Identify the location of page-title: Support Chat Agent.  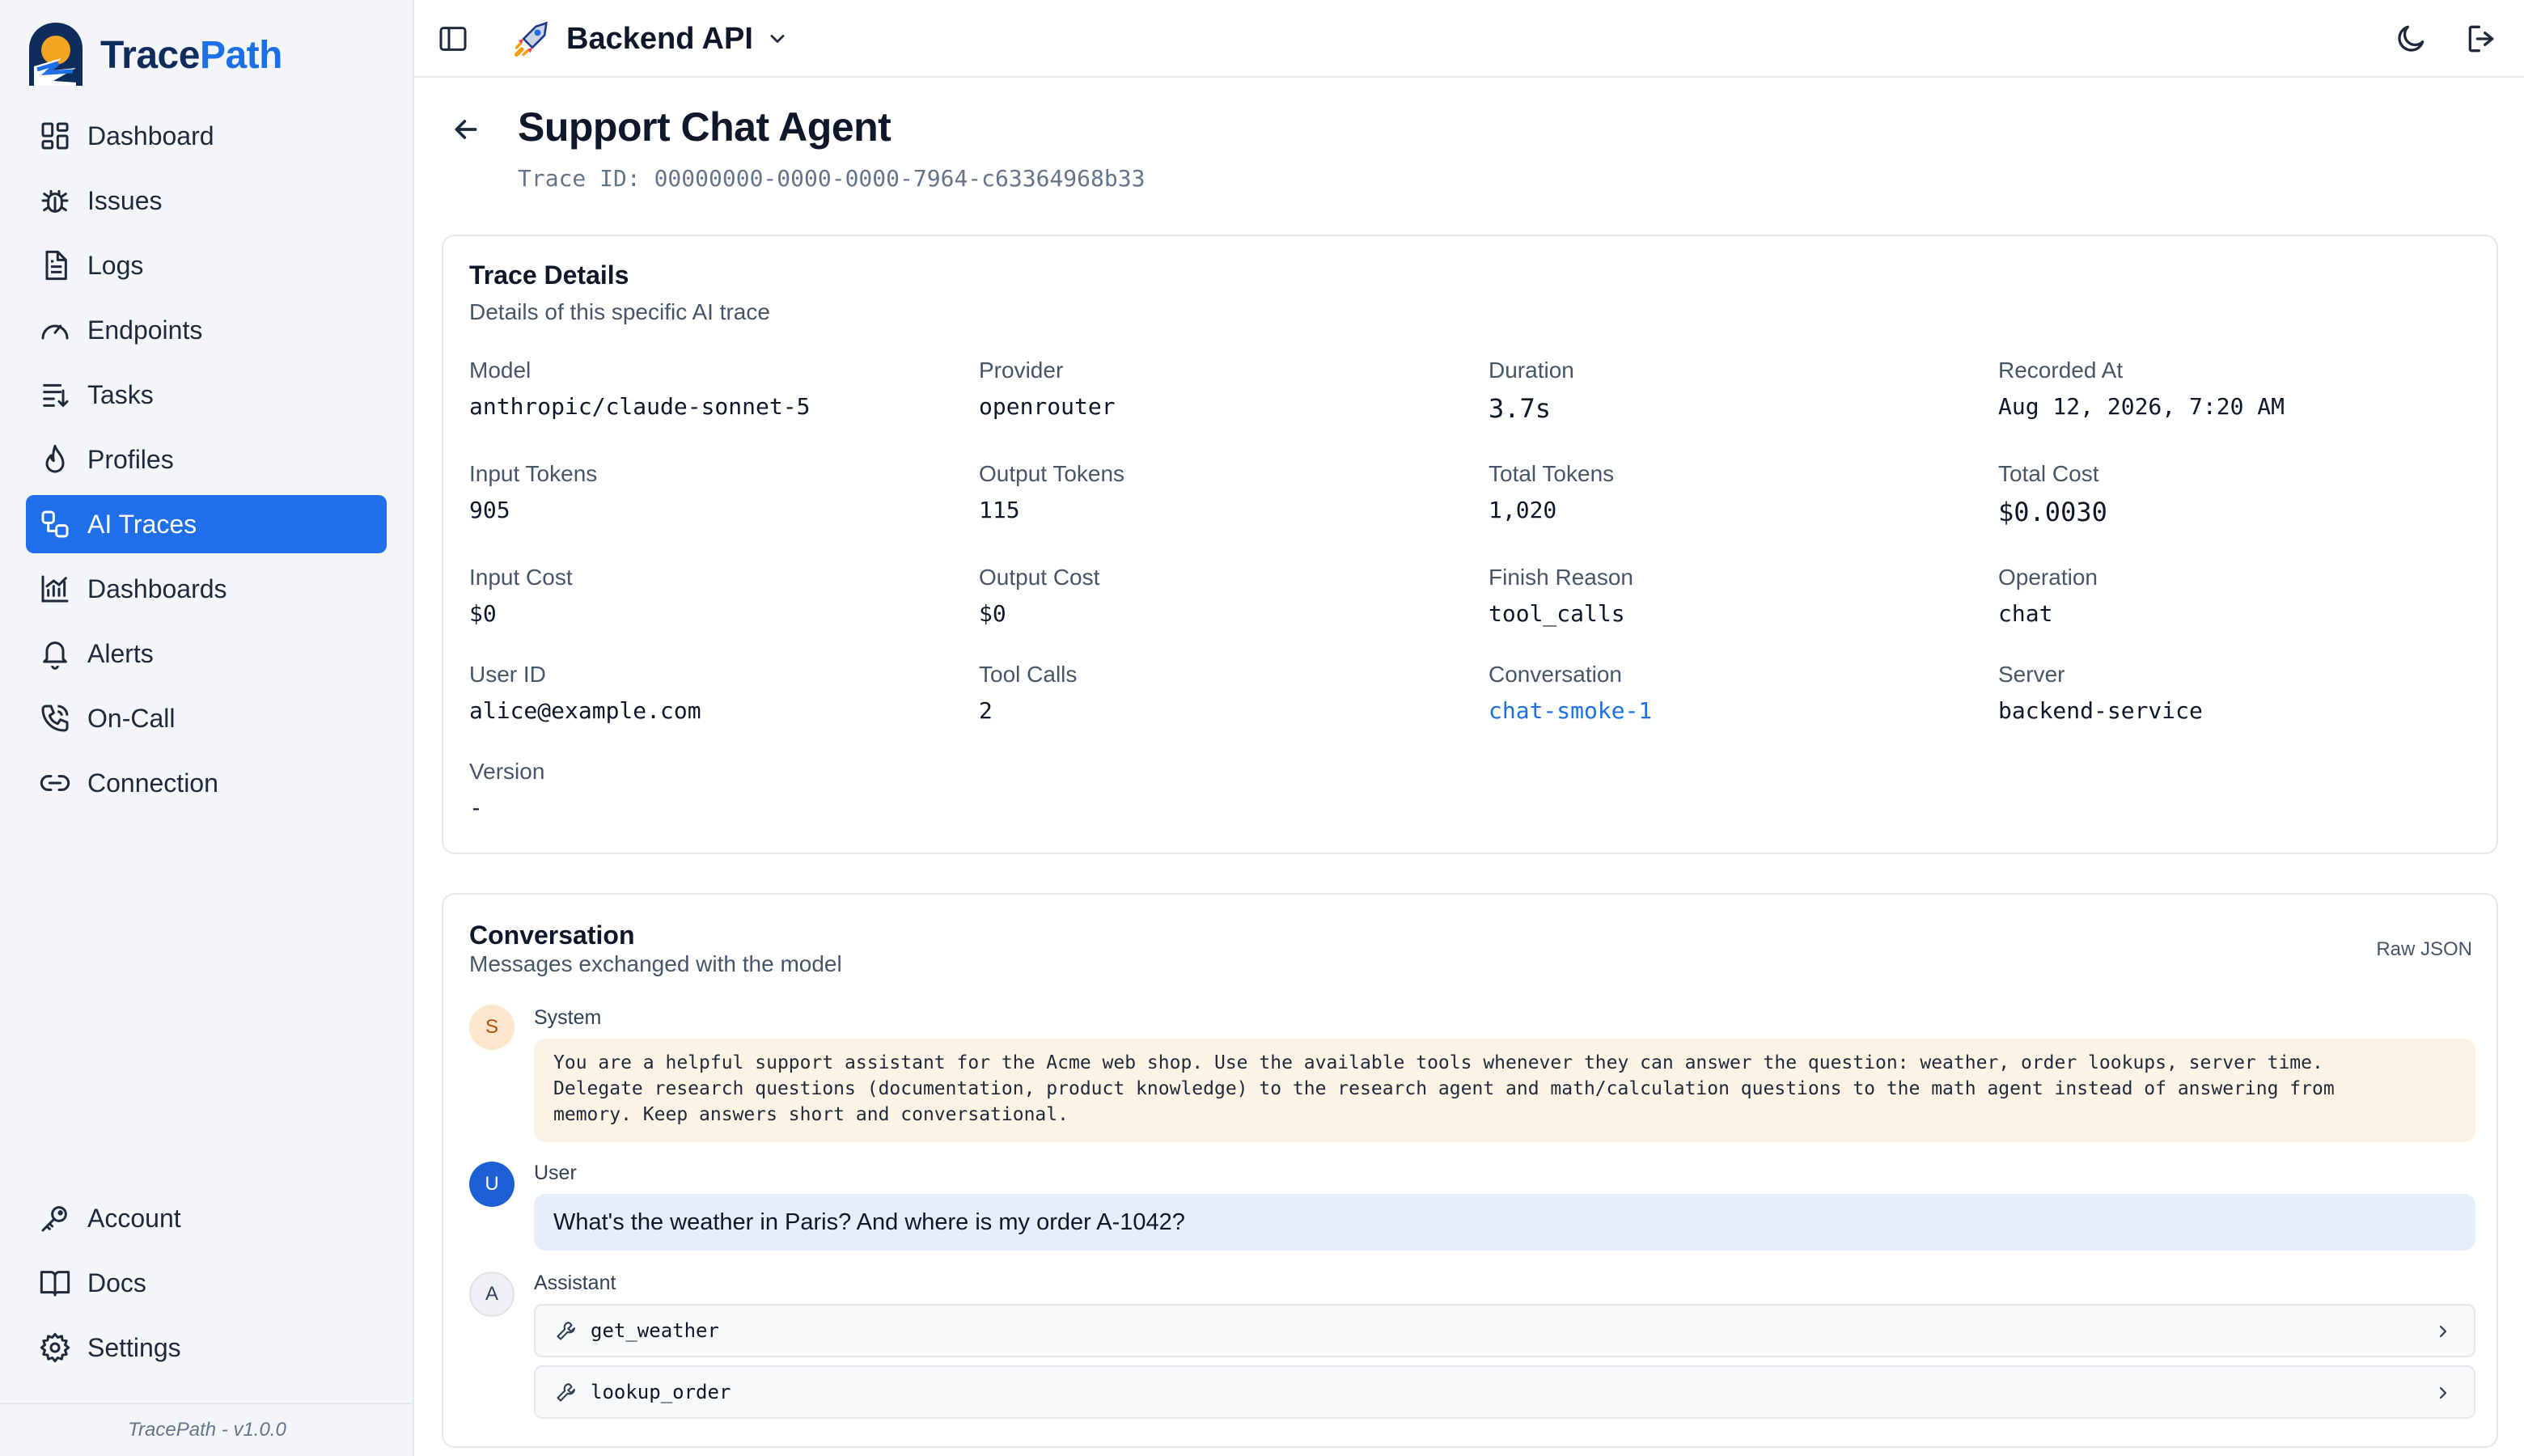
(704, 127).